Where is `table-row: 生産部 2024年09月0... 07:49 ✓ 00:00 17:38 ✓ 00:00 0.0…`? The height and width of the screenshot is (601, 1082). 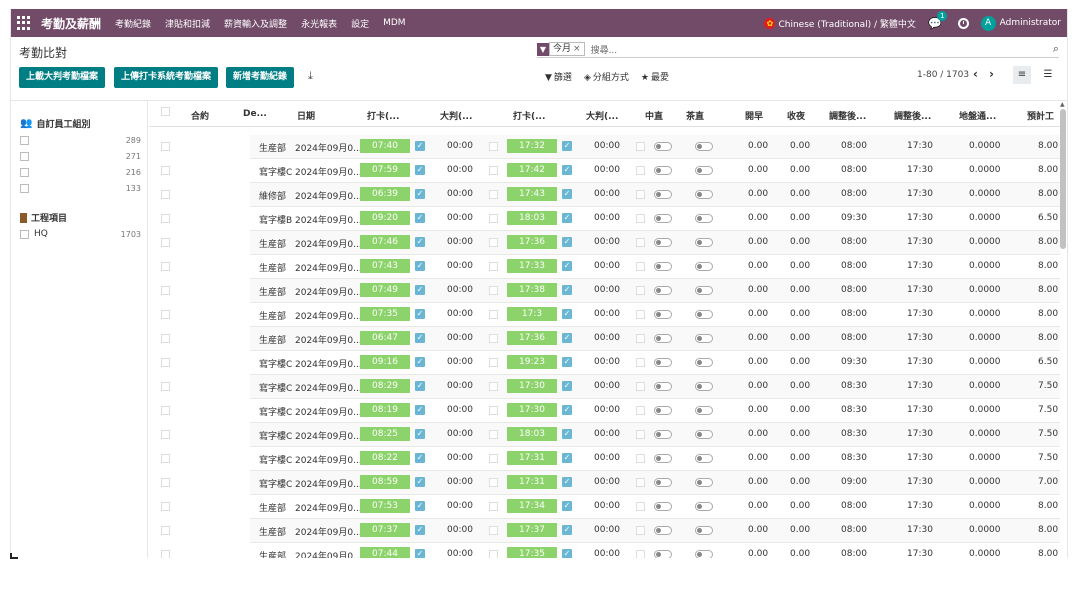
table-row: 生産部 2024年09月0... 07:49 ✓ 00:00 17:38 ✓ 00:00 0.0… is located at coordinates (604, 291).